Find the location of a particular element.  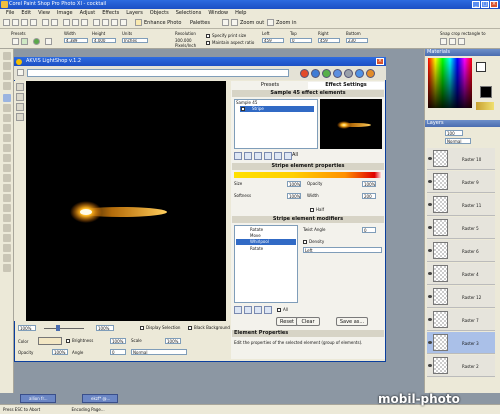

lightshop-settings-icon is located at coordinates (348, 73).